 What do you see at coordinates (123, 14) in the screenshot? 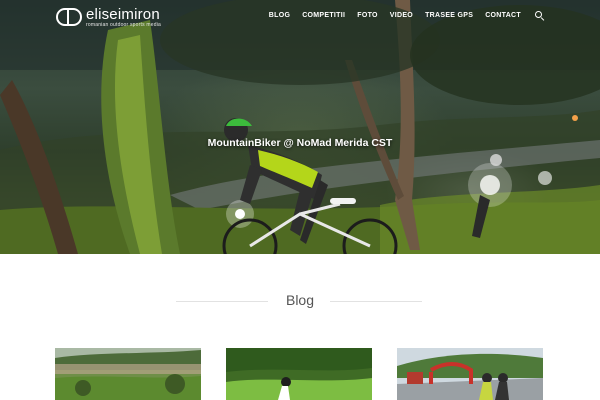
I see `brand-name: eliseimiron` at bounding box center [123, 14].